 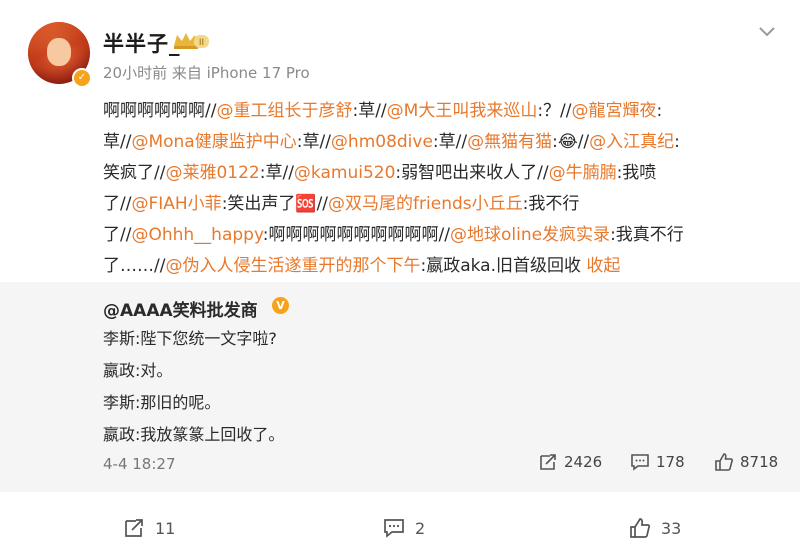 I want to click on post-text: :？//, so click(x=554, y=111).